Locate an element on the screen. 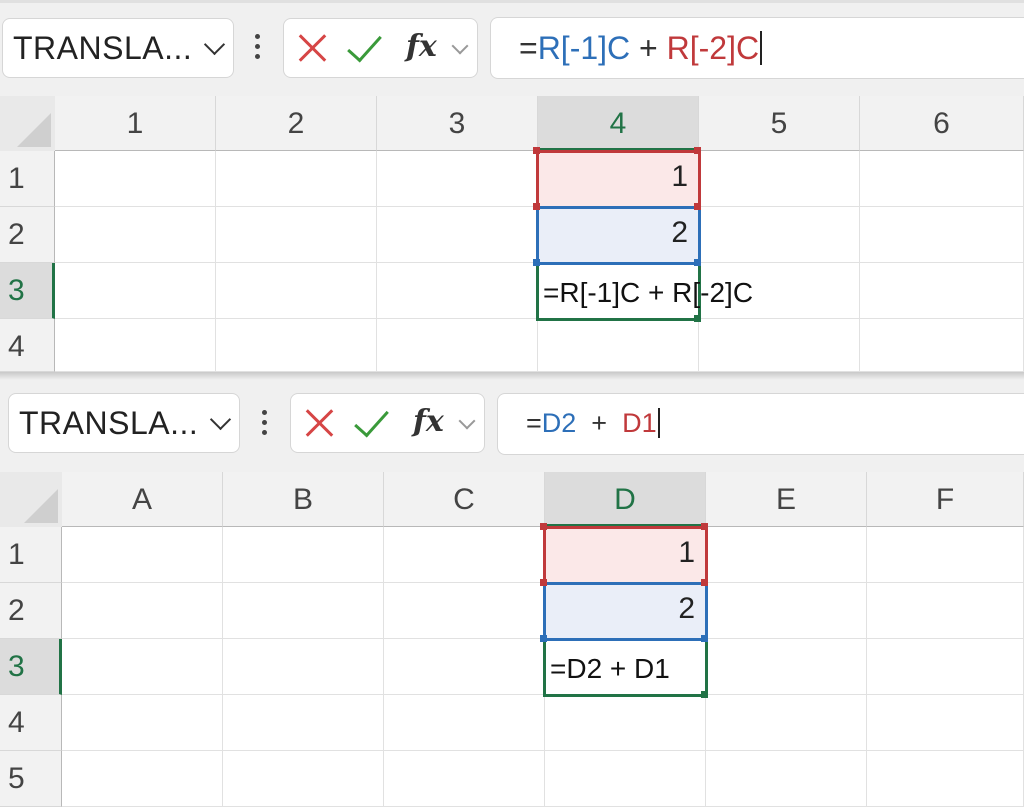  formula-bar-input: =R[-1]C + R[-2]C is located at coordinates (757, 48).